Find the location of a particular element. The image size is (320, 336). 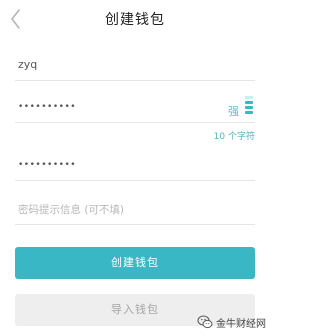

strength-bars-icon is located at coordinates (249, 106).